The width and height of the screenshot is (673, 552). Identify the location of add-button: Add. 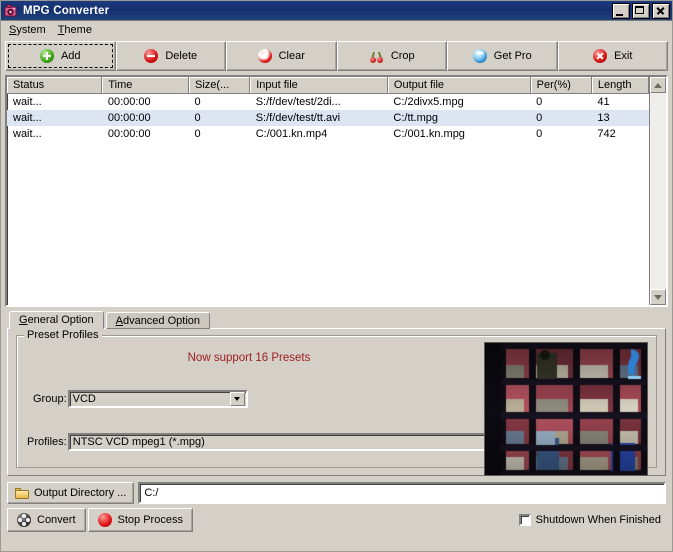
(60, 56).